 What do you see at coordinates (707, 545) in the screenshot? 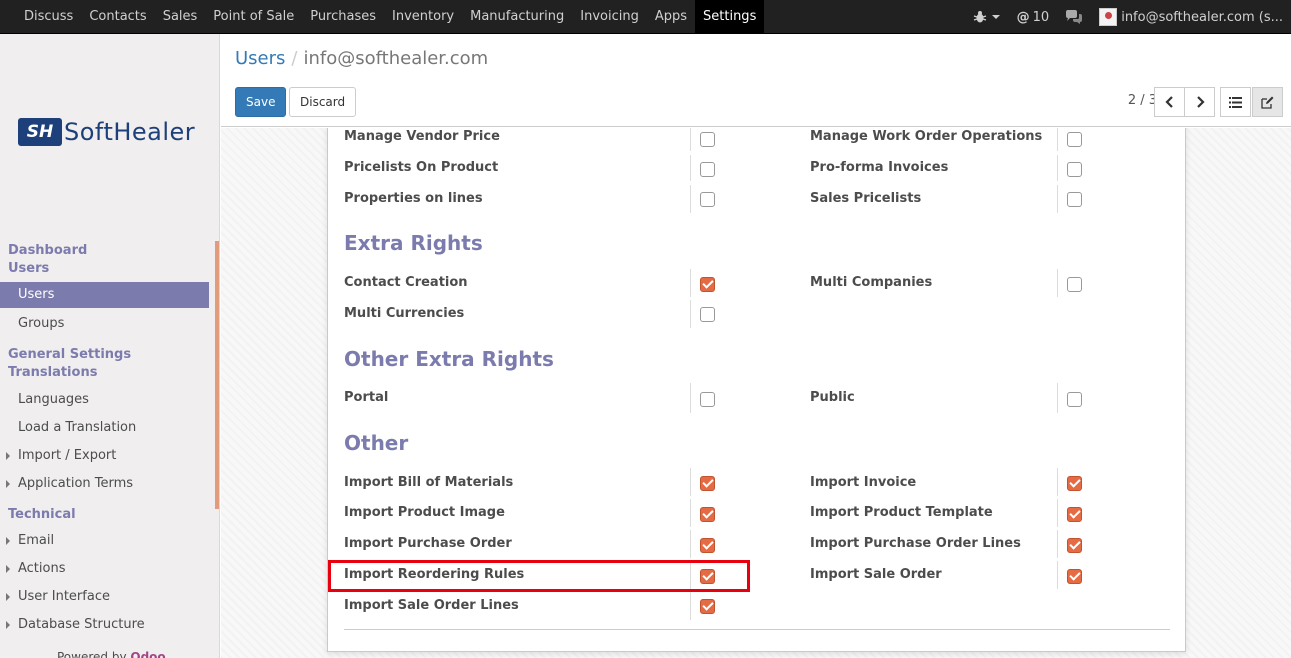
I see `checkbox-import-purchase-order` at bounding box center [707, 545].